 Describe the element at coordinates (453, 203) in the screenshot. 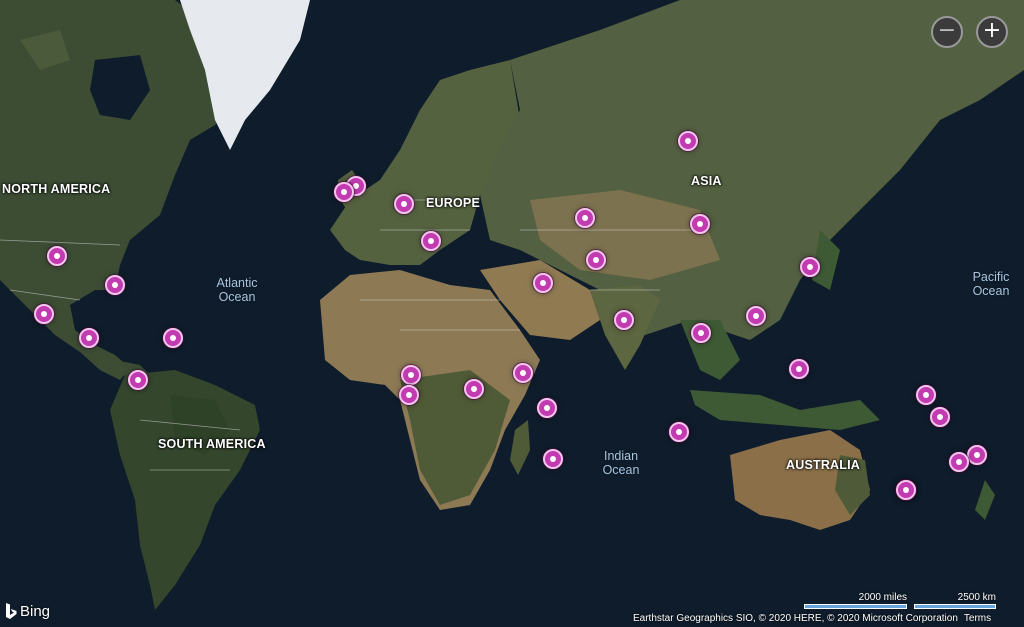

I see `label-europe: EUROPE` at that location.